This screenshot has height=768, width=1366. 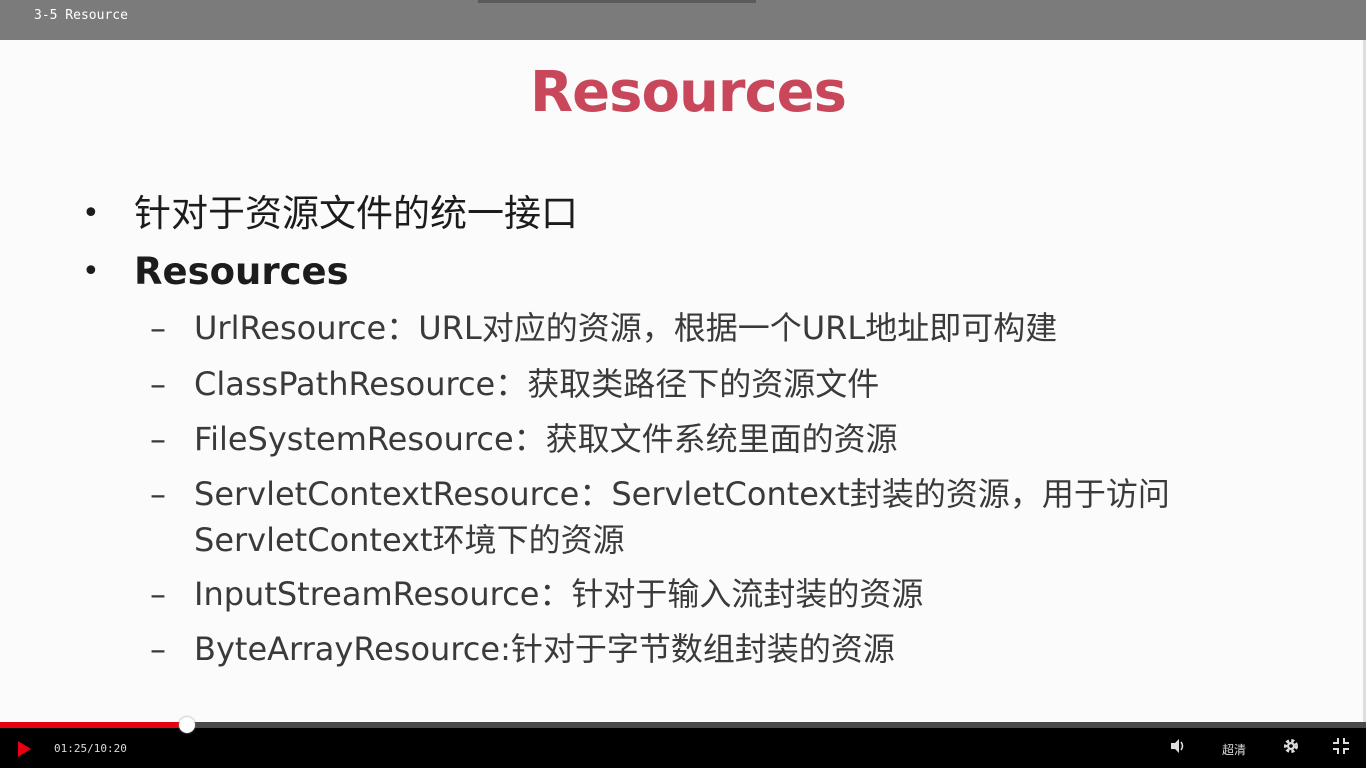 I want to click on player-controls: 01:25/10:20 超清, so click(x=683, y=742).